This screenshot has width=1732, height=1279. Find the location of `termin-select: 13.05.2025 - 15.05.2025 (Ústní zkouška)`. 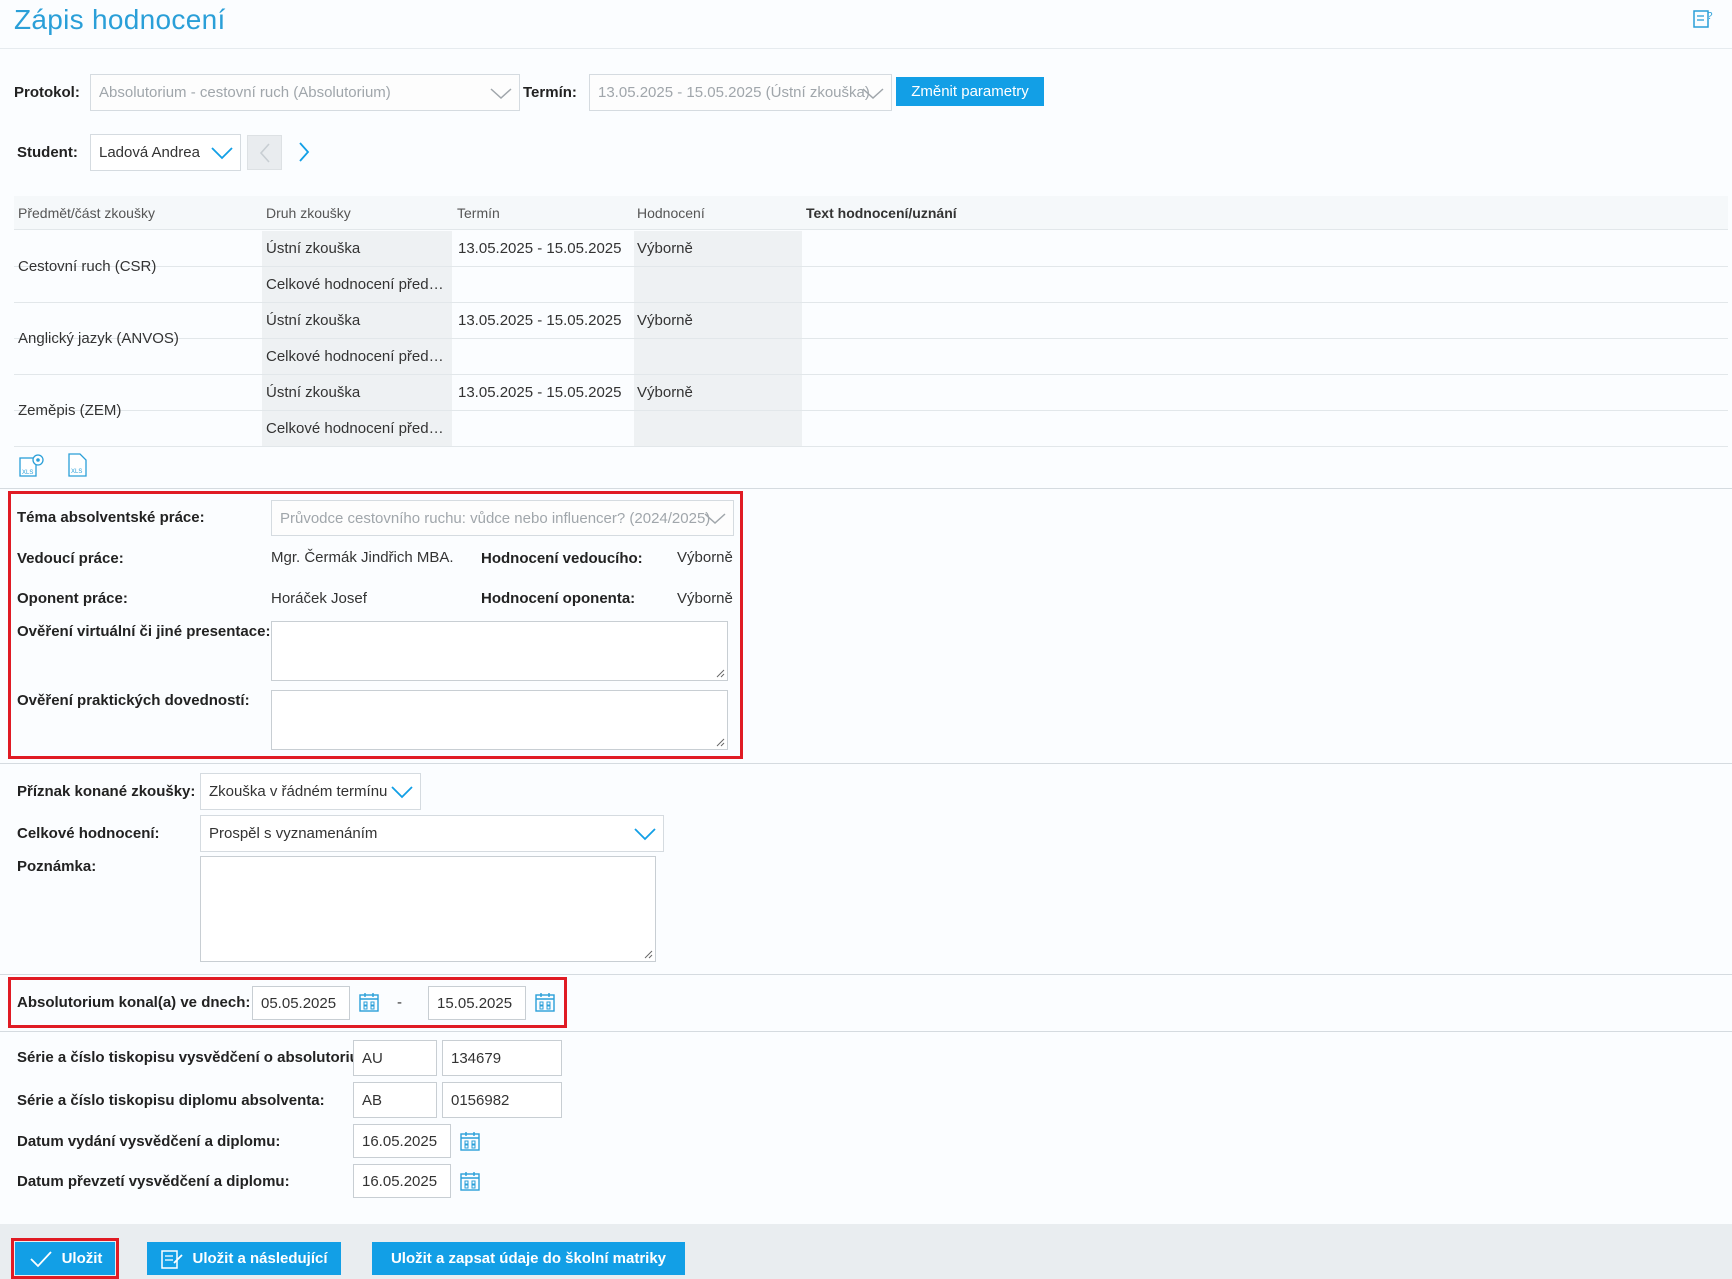

termin-select: 13.05.2025 - 15.05.2025 (Ústní zkouška) is located at coordinates (740, 92).